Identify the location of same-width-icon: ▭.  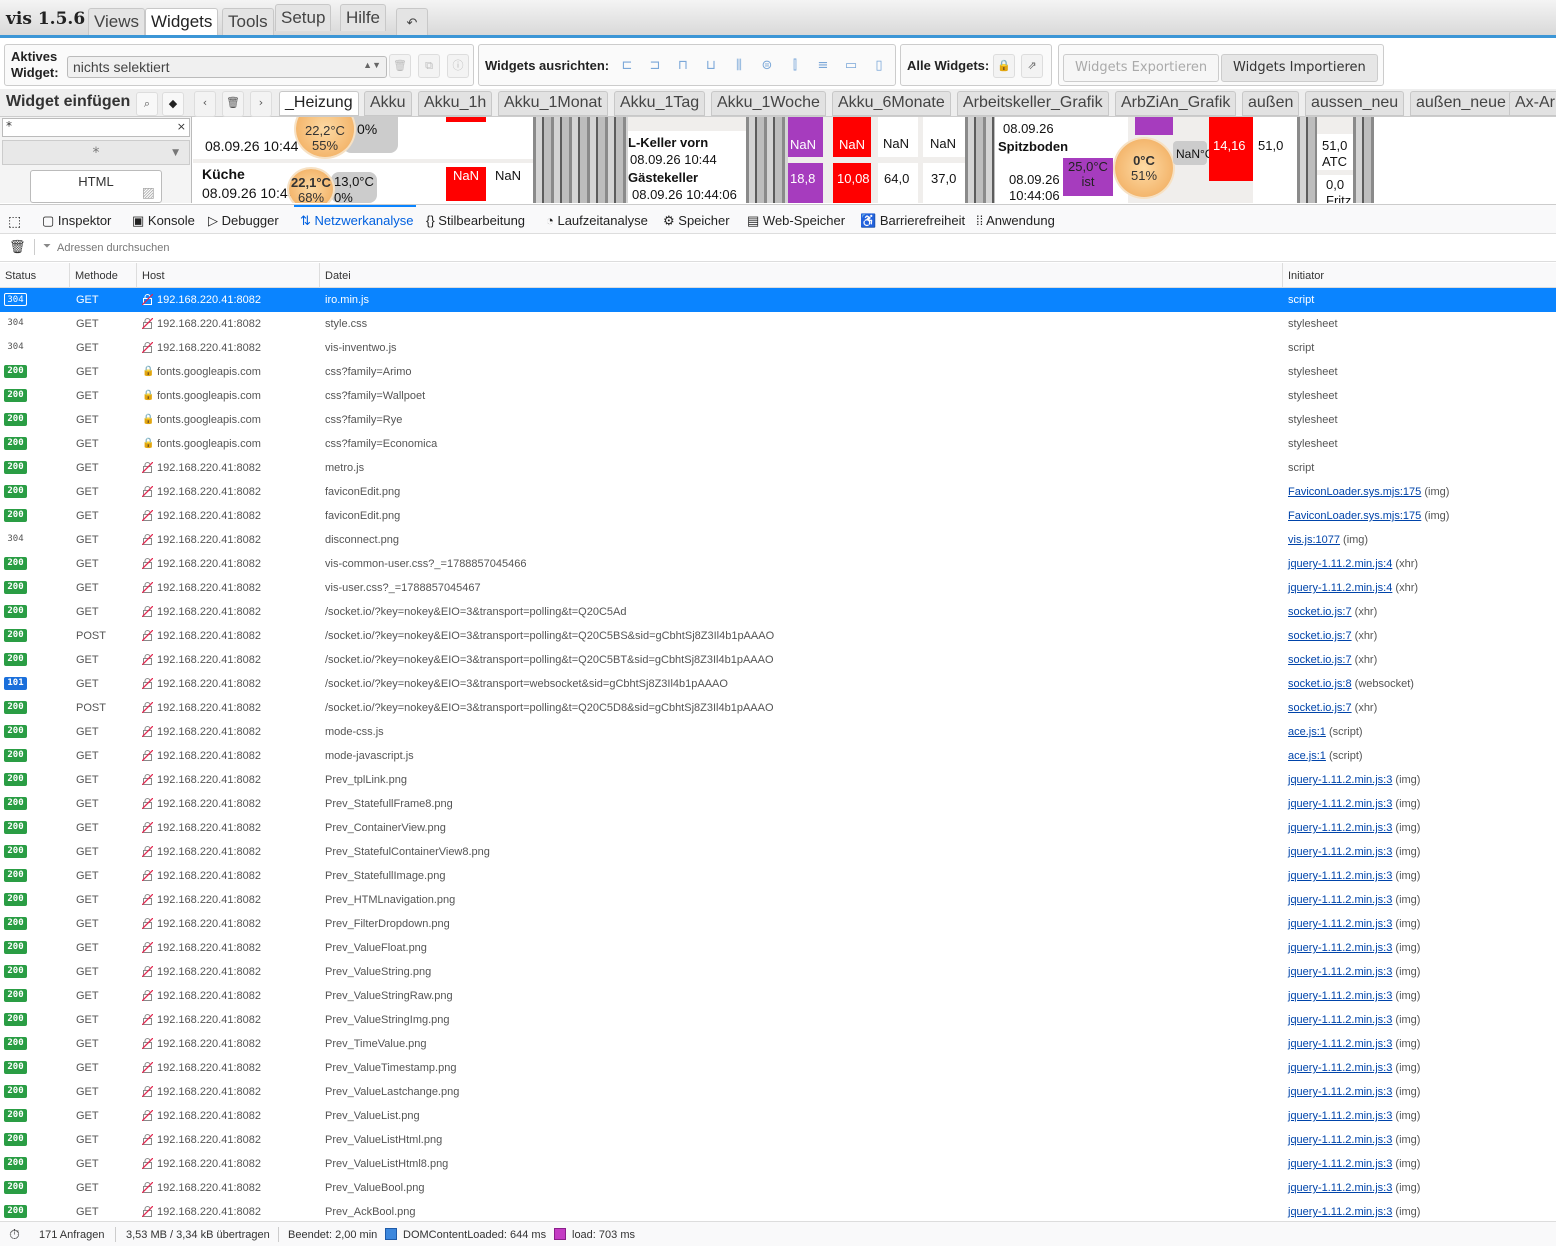
(851, 66).